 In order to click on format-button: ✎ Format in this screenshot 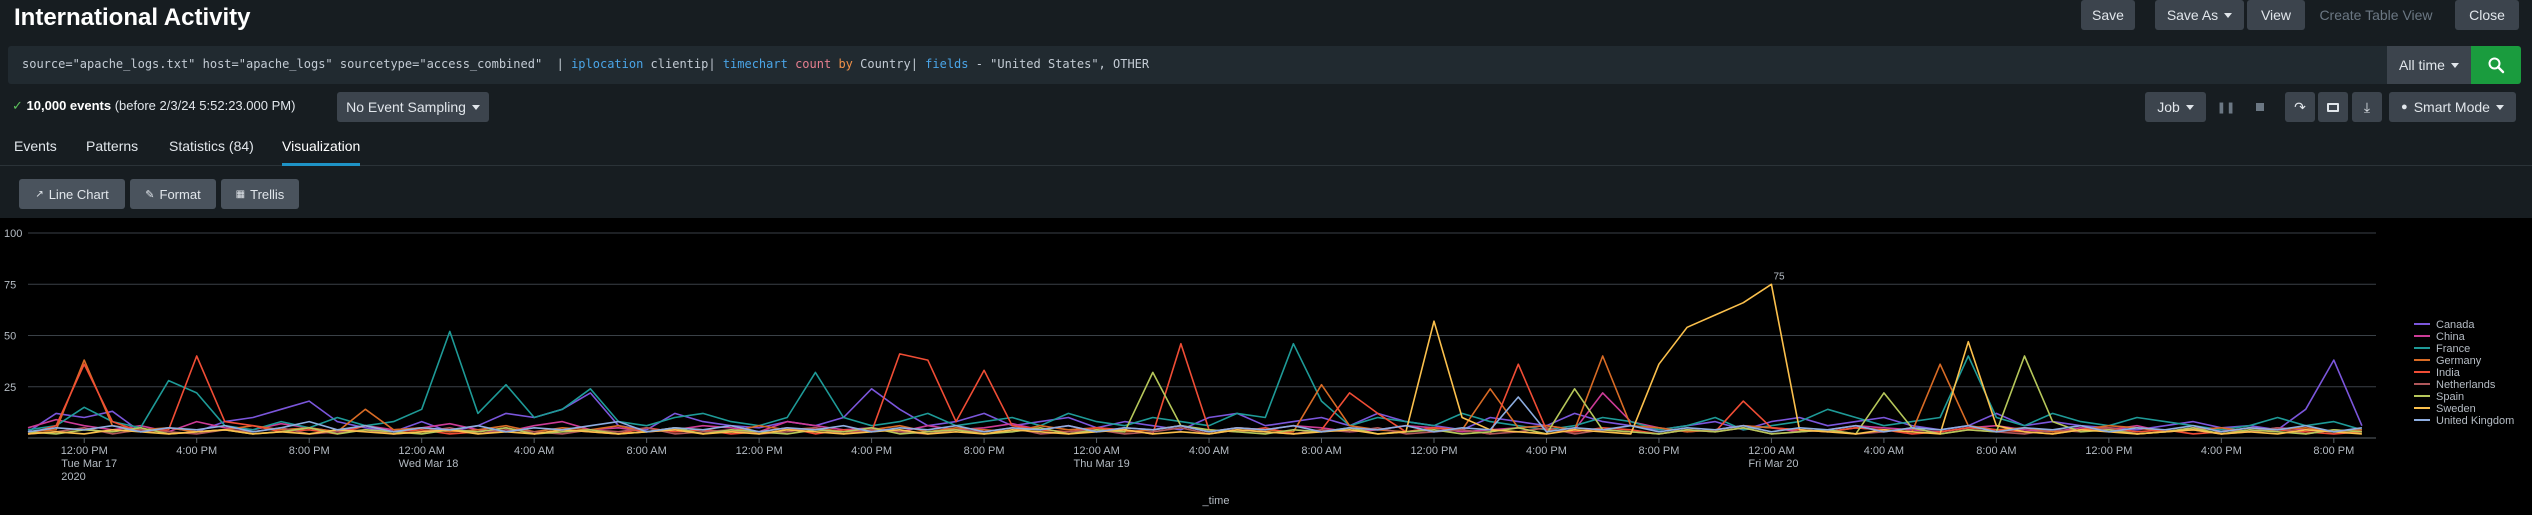, I will do `click(173, 194)`.